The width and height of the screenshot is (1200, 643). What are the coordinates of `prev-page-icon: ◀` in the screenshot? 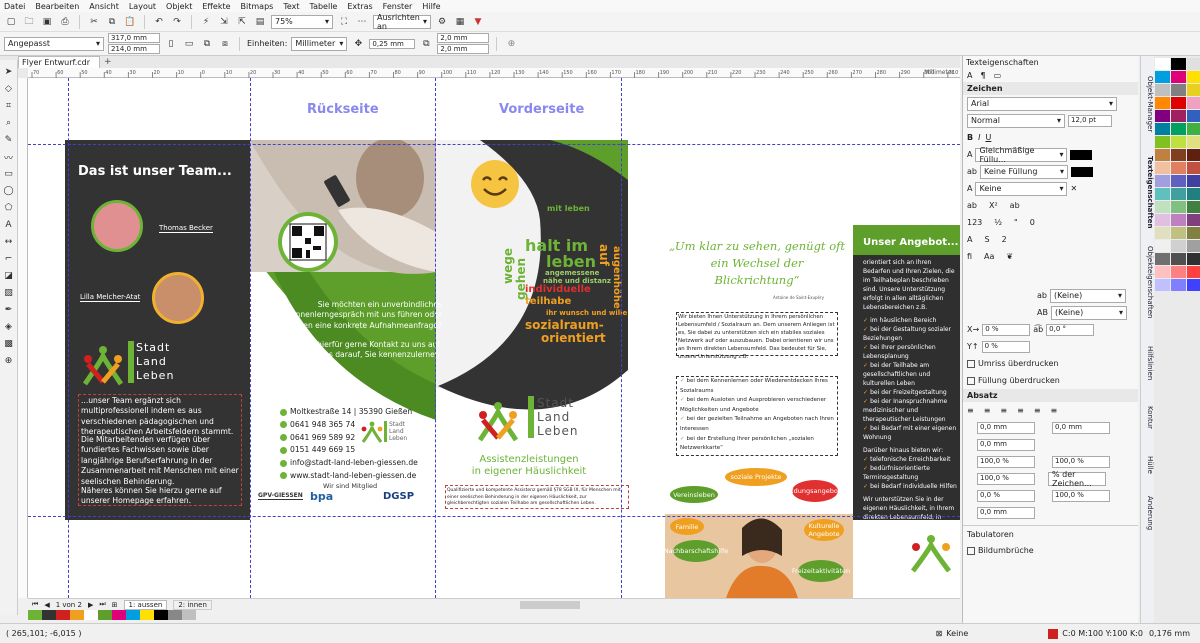 It's located at (46, 605).